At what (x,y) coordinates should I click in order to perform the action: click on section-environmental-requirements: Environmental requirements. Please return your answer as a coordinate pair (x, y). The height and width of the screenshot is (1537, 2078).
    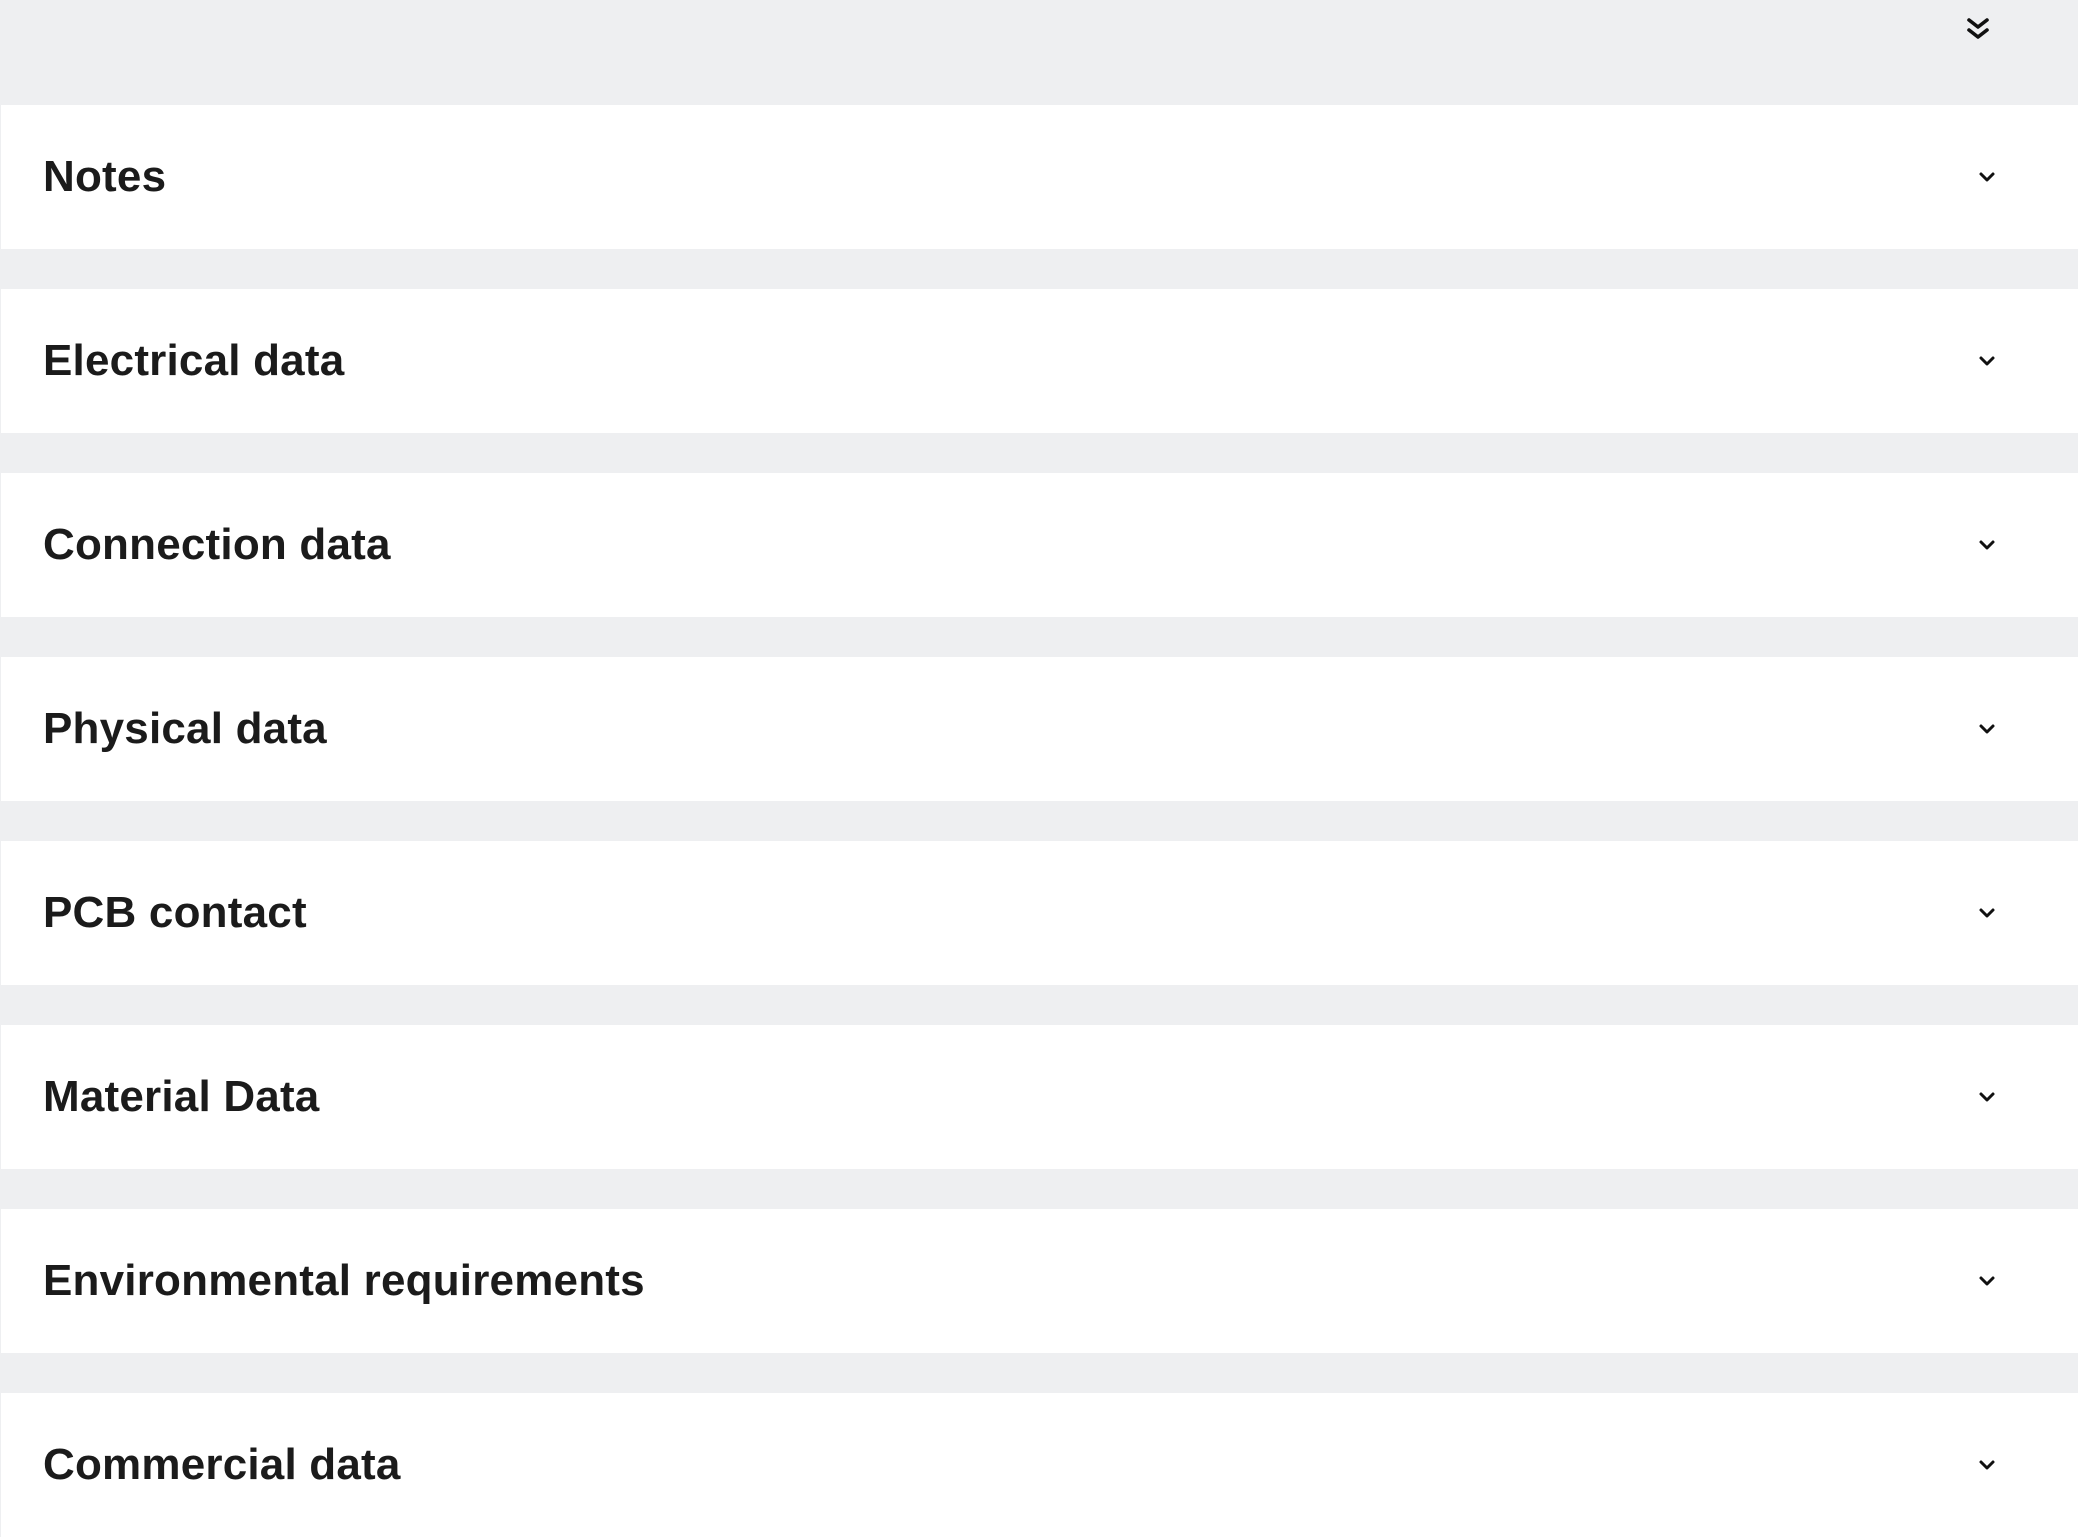
    Looking at the image, I should click on (1039, 1281).